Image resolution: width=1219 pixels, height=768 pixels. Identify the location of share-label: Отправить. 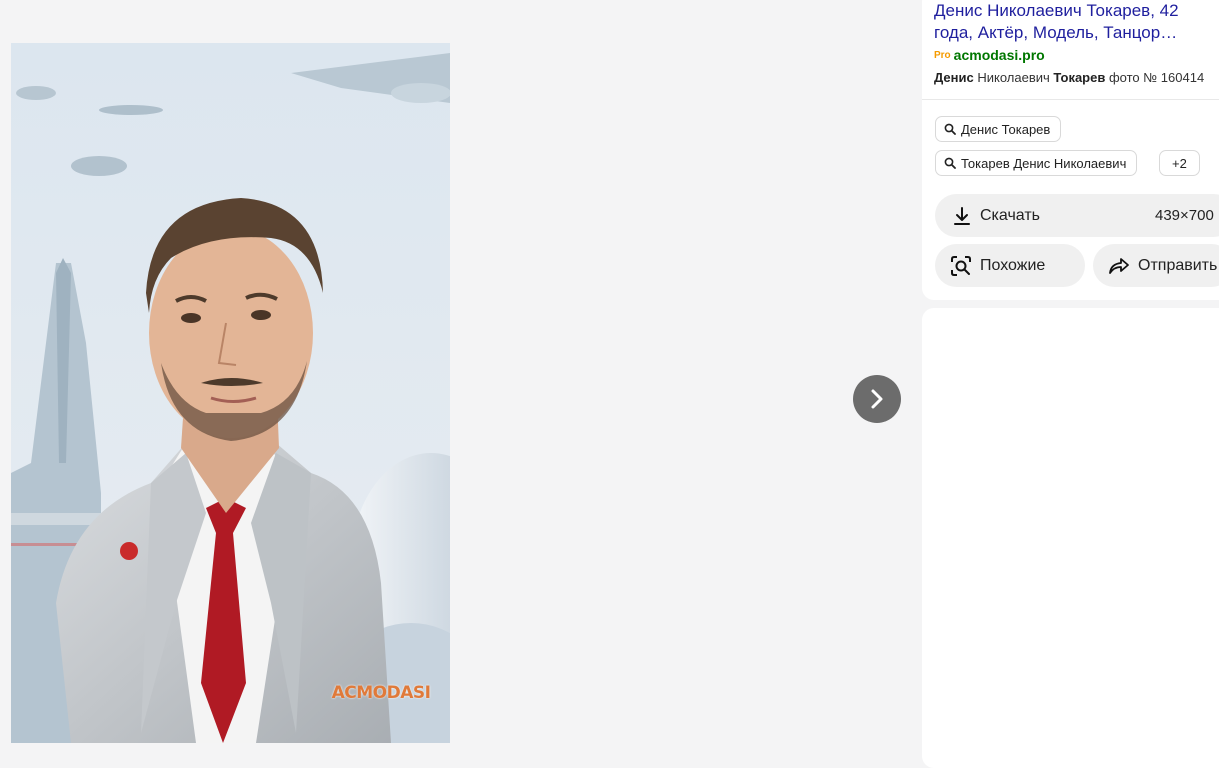
(1178, 265).